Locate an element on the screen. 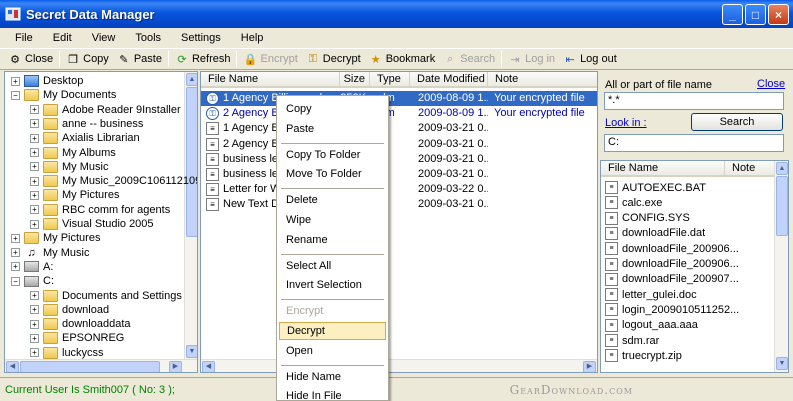 This screenshot has height=401, width=793. context-menu-item: Decrypt is located at coordinates (332, 331).